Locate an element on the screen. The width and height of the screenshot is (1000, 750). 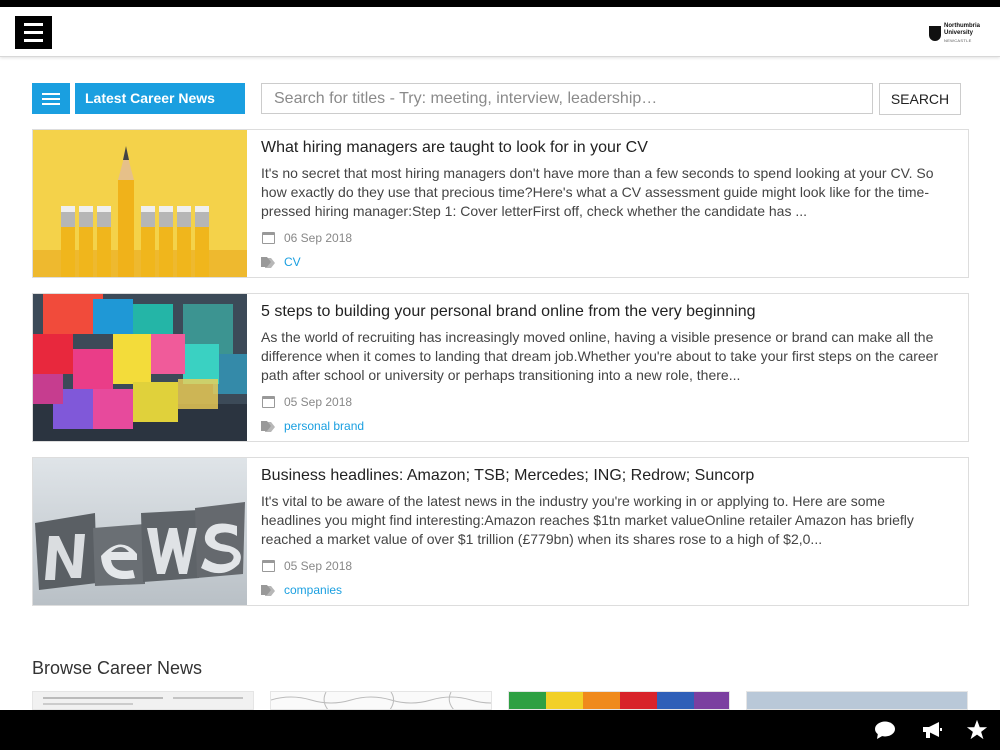
browse-tiles is located at coordinates (500, 700).